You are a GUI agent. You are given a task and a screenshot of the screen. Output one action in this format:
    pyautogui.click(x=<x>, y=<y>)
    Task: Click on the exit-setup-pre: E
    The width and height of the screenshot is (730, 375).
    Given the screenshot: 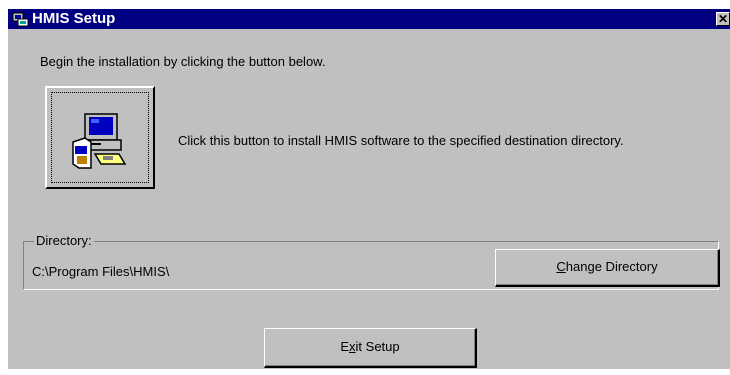 What is the action you would take?
    pyautogui.click(x=345, y=346)
    